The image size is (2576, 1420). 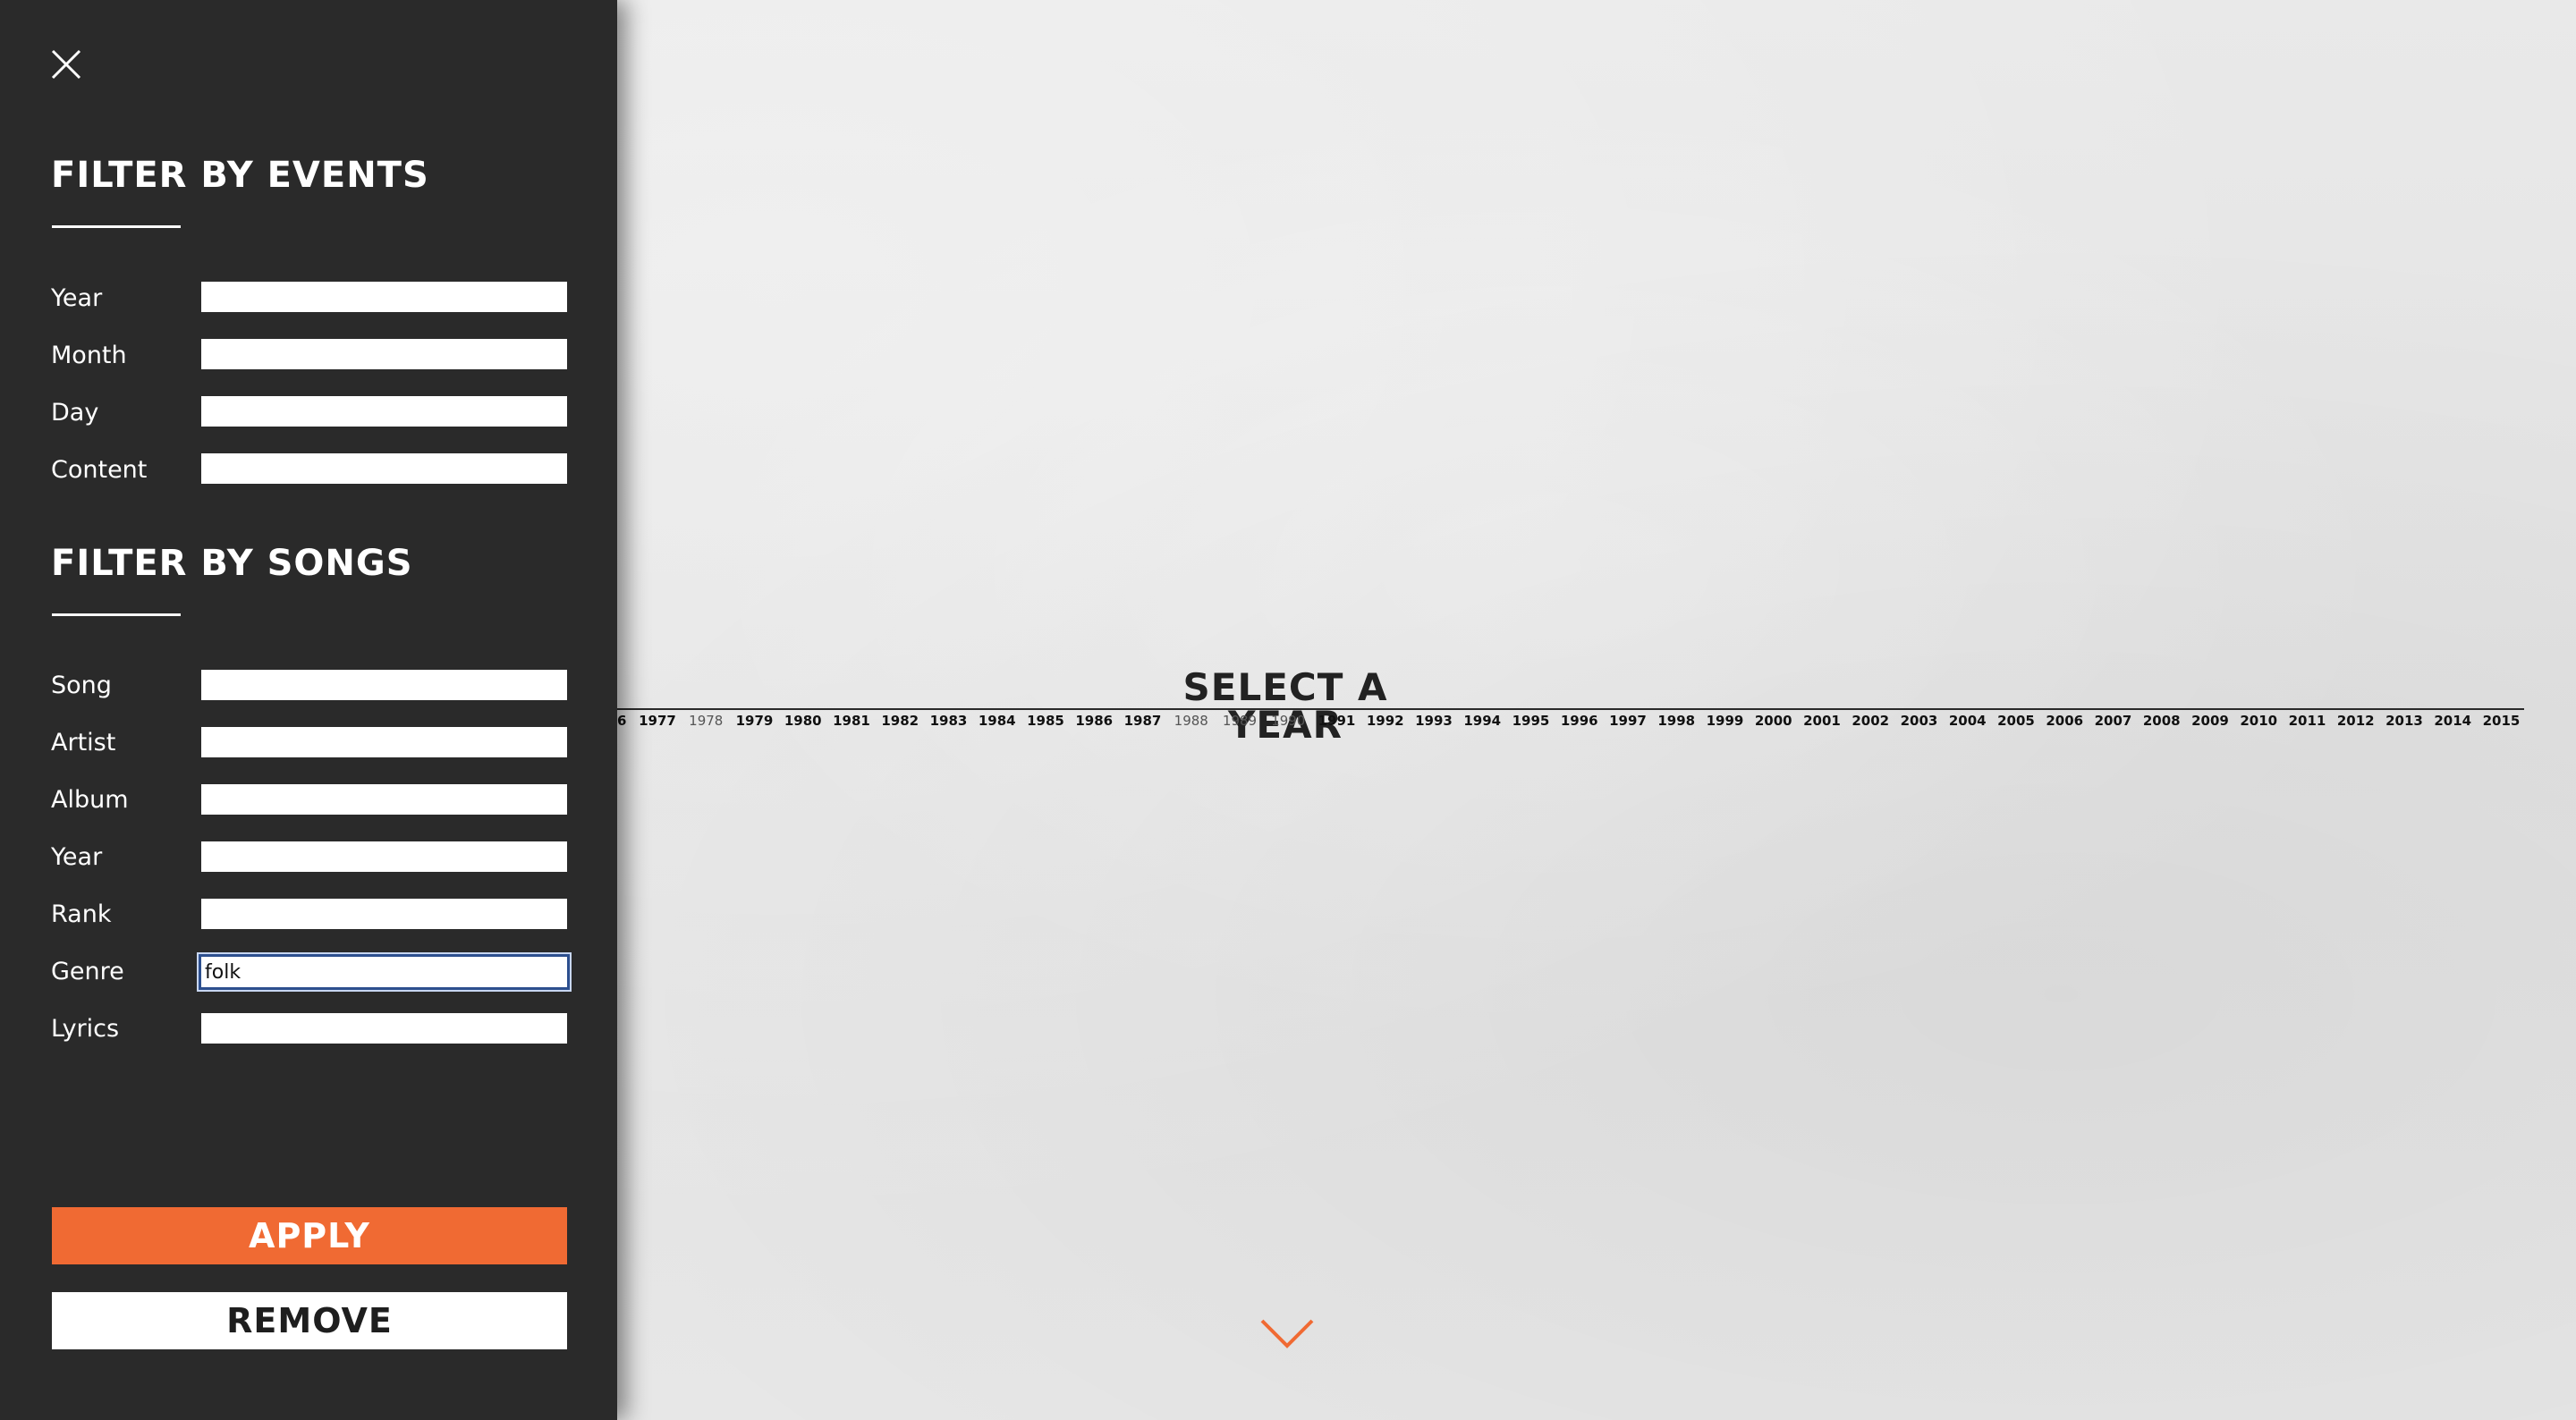 What do you see at coordinates (2404, 721) in the screenshot?
I see `year-tick-2013: 2013` at bounding box center [2404, 721].